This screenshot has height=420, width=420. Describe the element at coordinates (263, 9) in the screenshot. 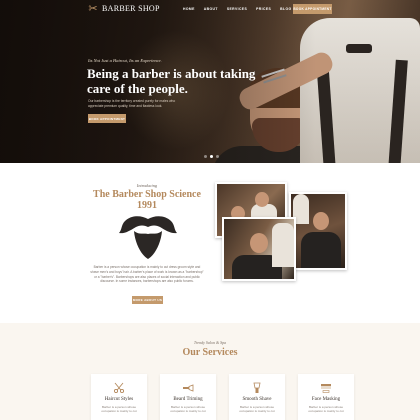

I see `menu-item-prices: PRICES` at that location.